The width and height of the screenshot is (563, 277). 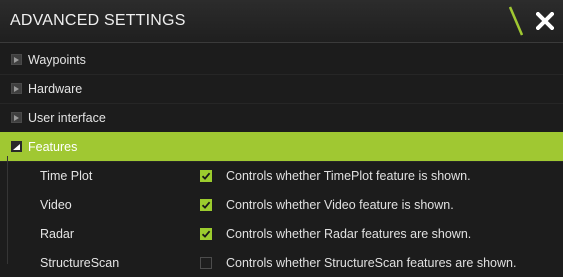 What do you see at coordinates (281, 118) in the screenshot?
I see `category-user-interface: User interface` at bounding box center [281, 118].